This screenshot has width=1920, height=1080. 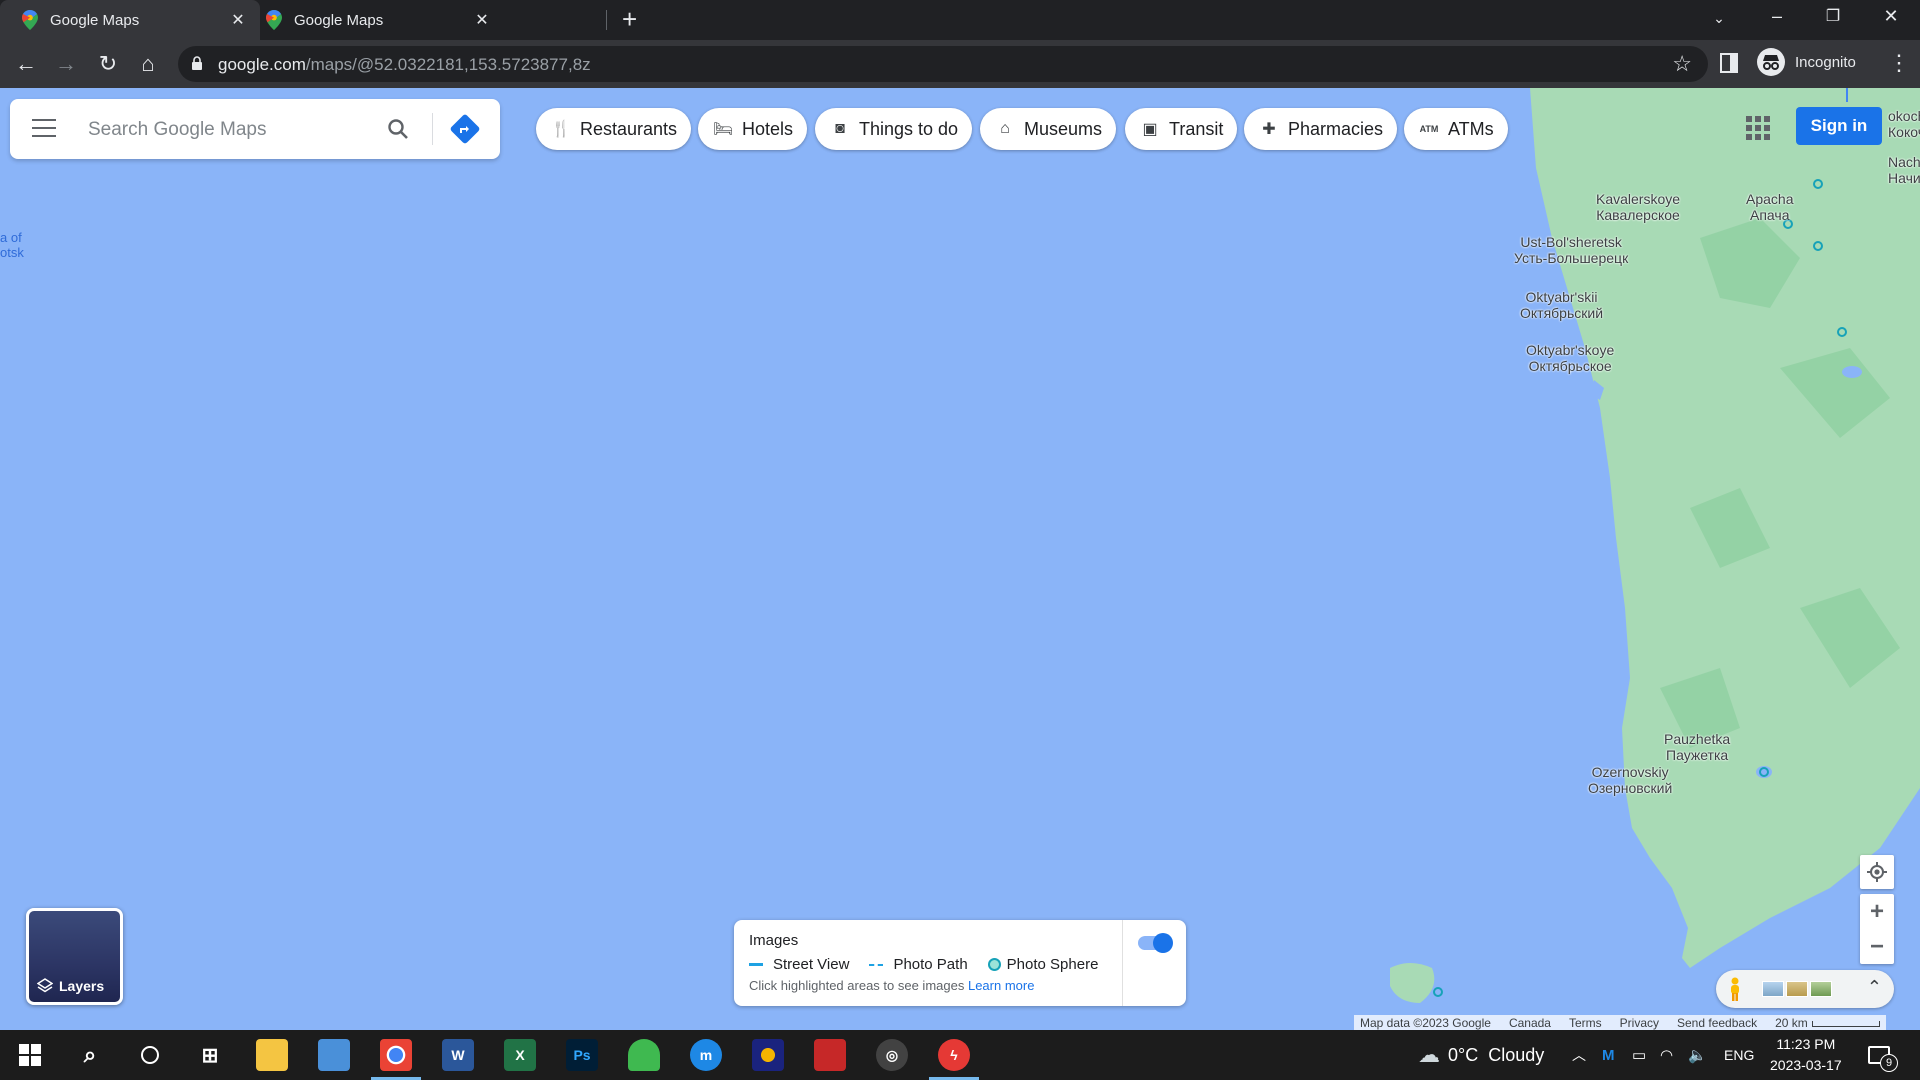 What do you see at coordinates (1777, 16) in the screenshot?
I see `minimize-icon: –` at bounding box center [1777, 16].